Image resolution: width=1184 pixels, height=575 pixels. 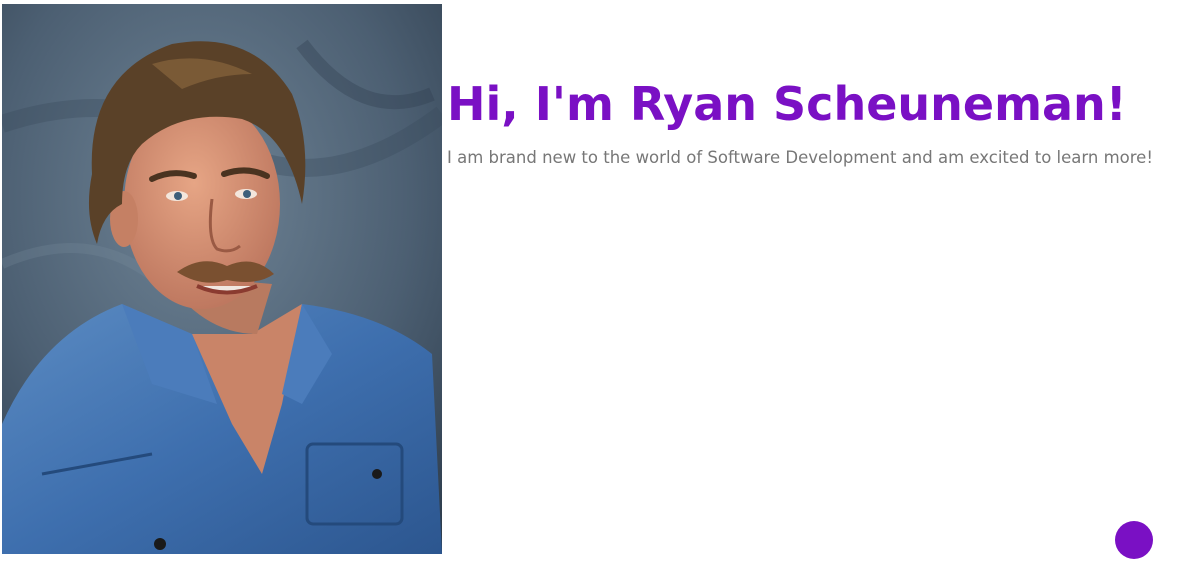 What do you see at coordinates (787, 104) in the screenshot?
I see `page-title: Hi, I'm Ryan Scheuneman!` at bounding box center [787, 104].